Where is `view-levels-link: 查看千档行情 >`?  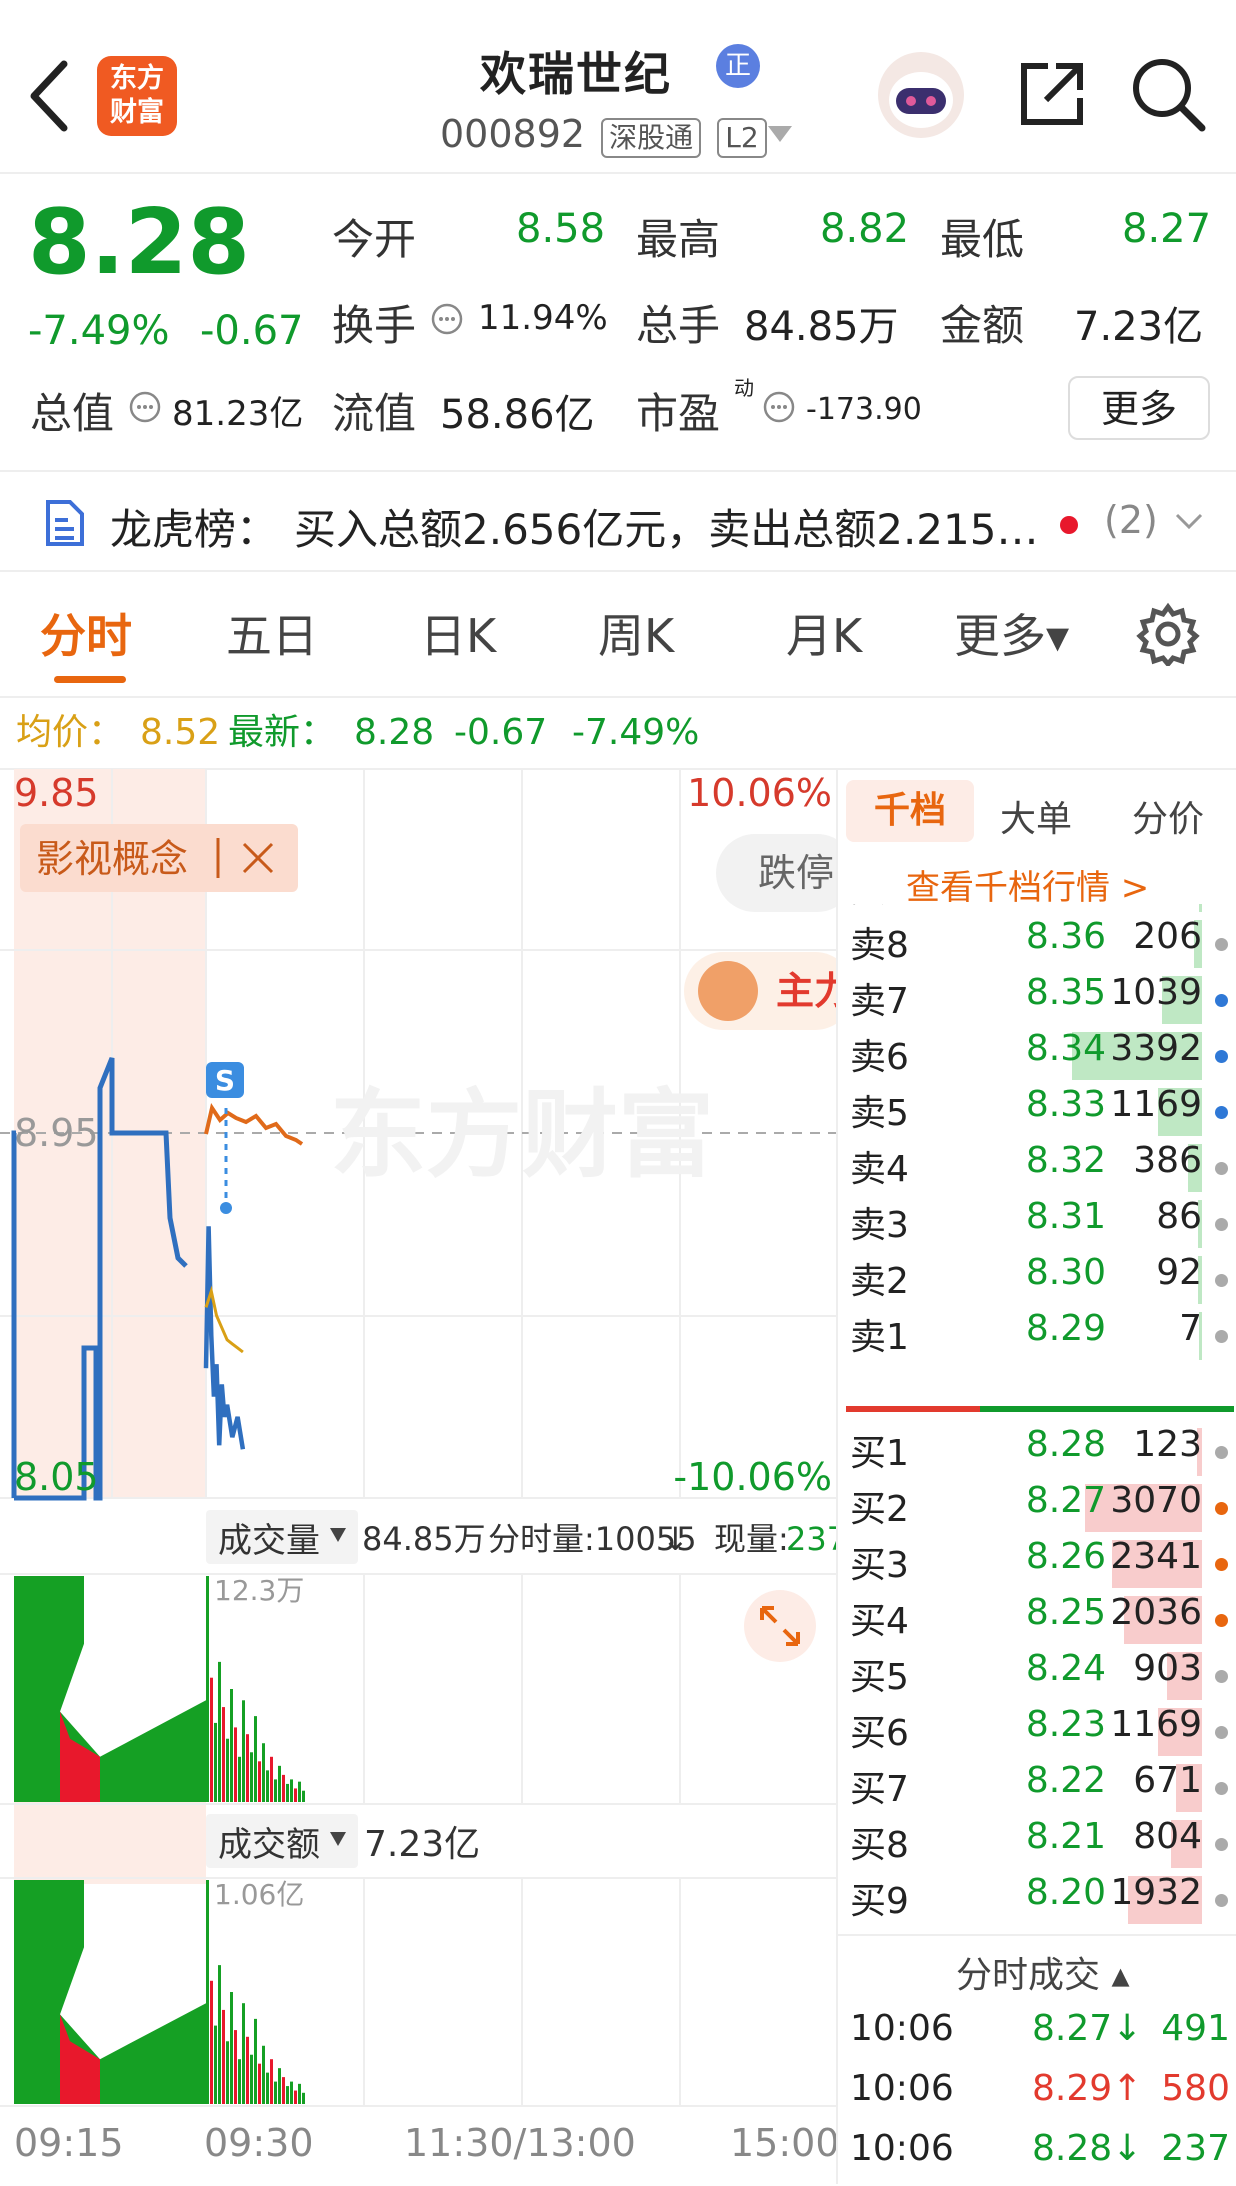 view-levels-link: 查看千档行情 > is located at coordinates (1027, 884).